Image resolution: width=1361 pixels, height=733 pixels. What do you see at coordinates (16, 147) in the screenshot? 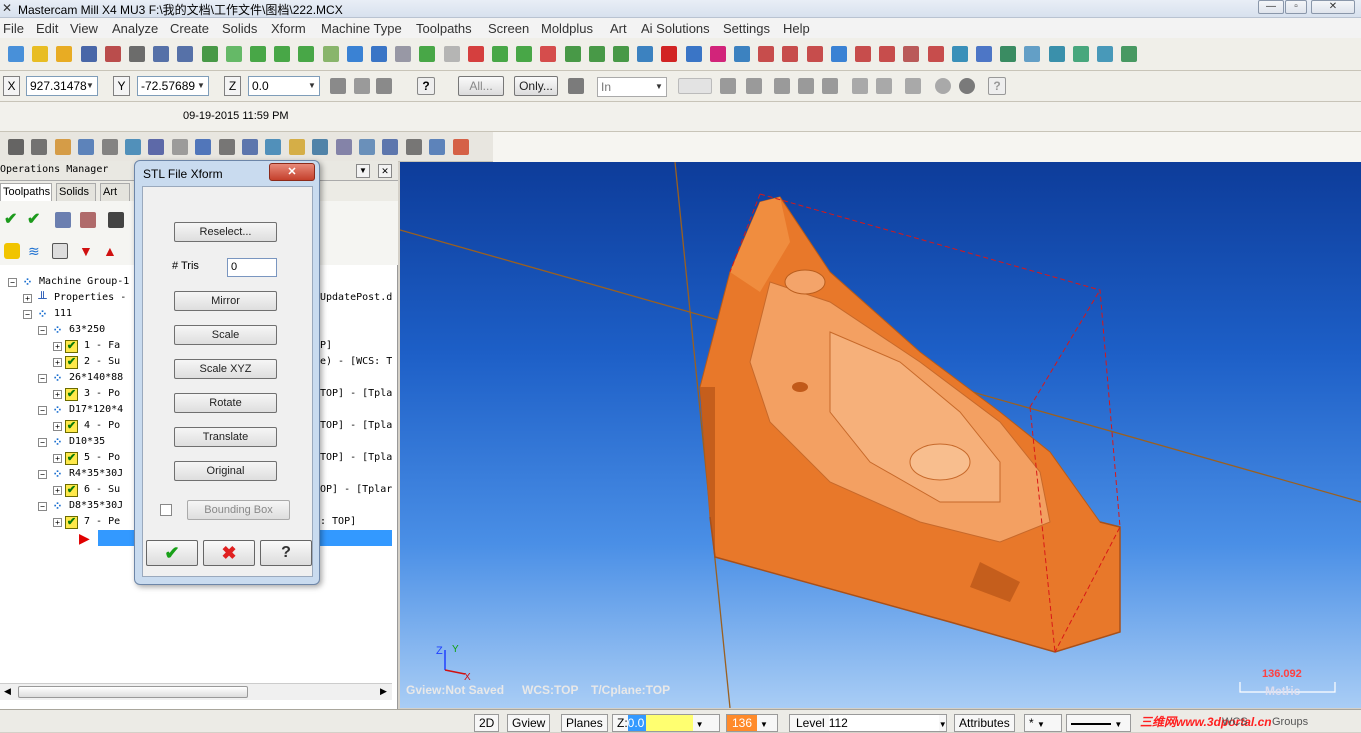
I see `drill-op-icon` at bounding box center [16, 147].